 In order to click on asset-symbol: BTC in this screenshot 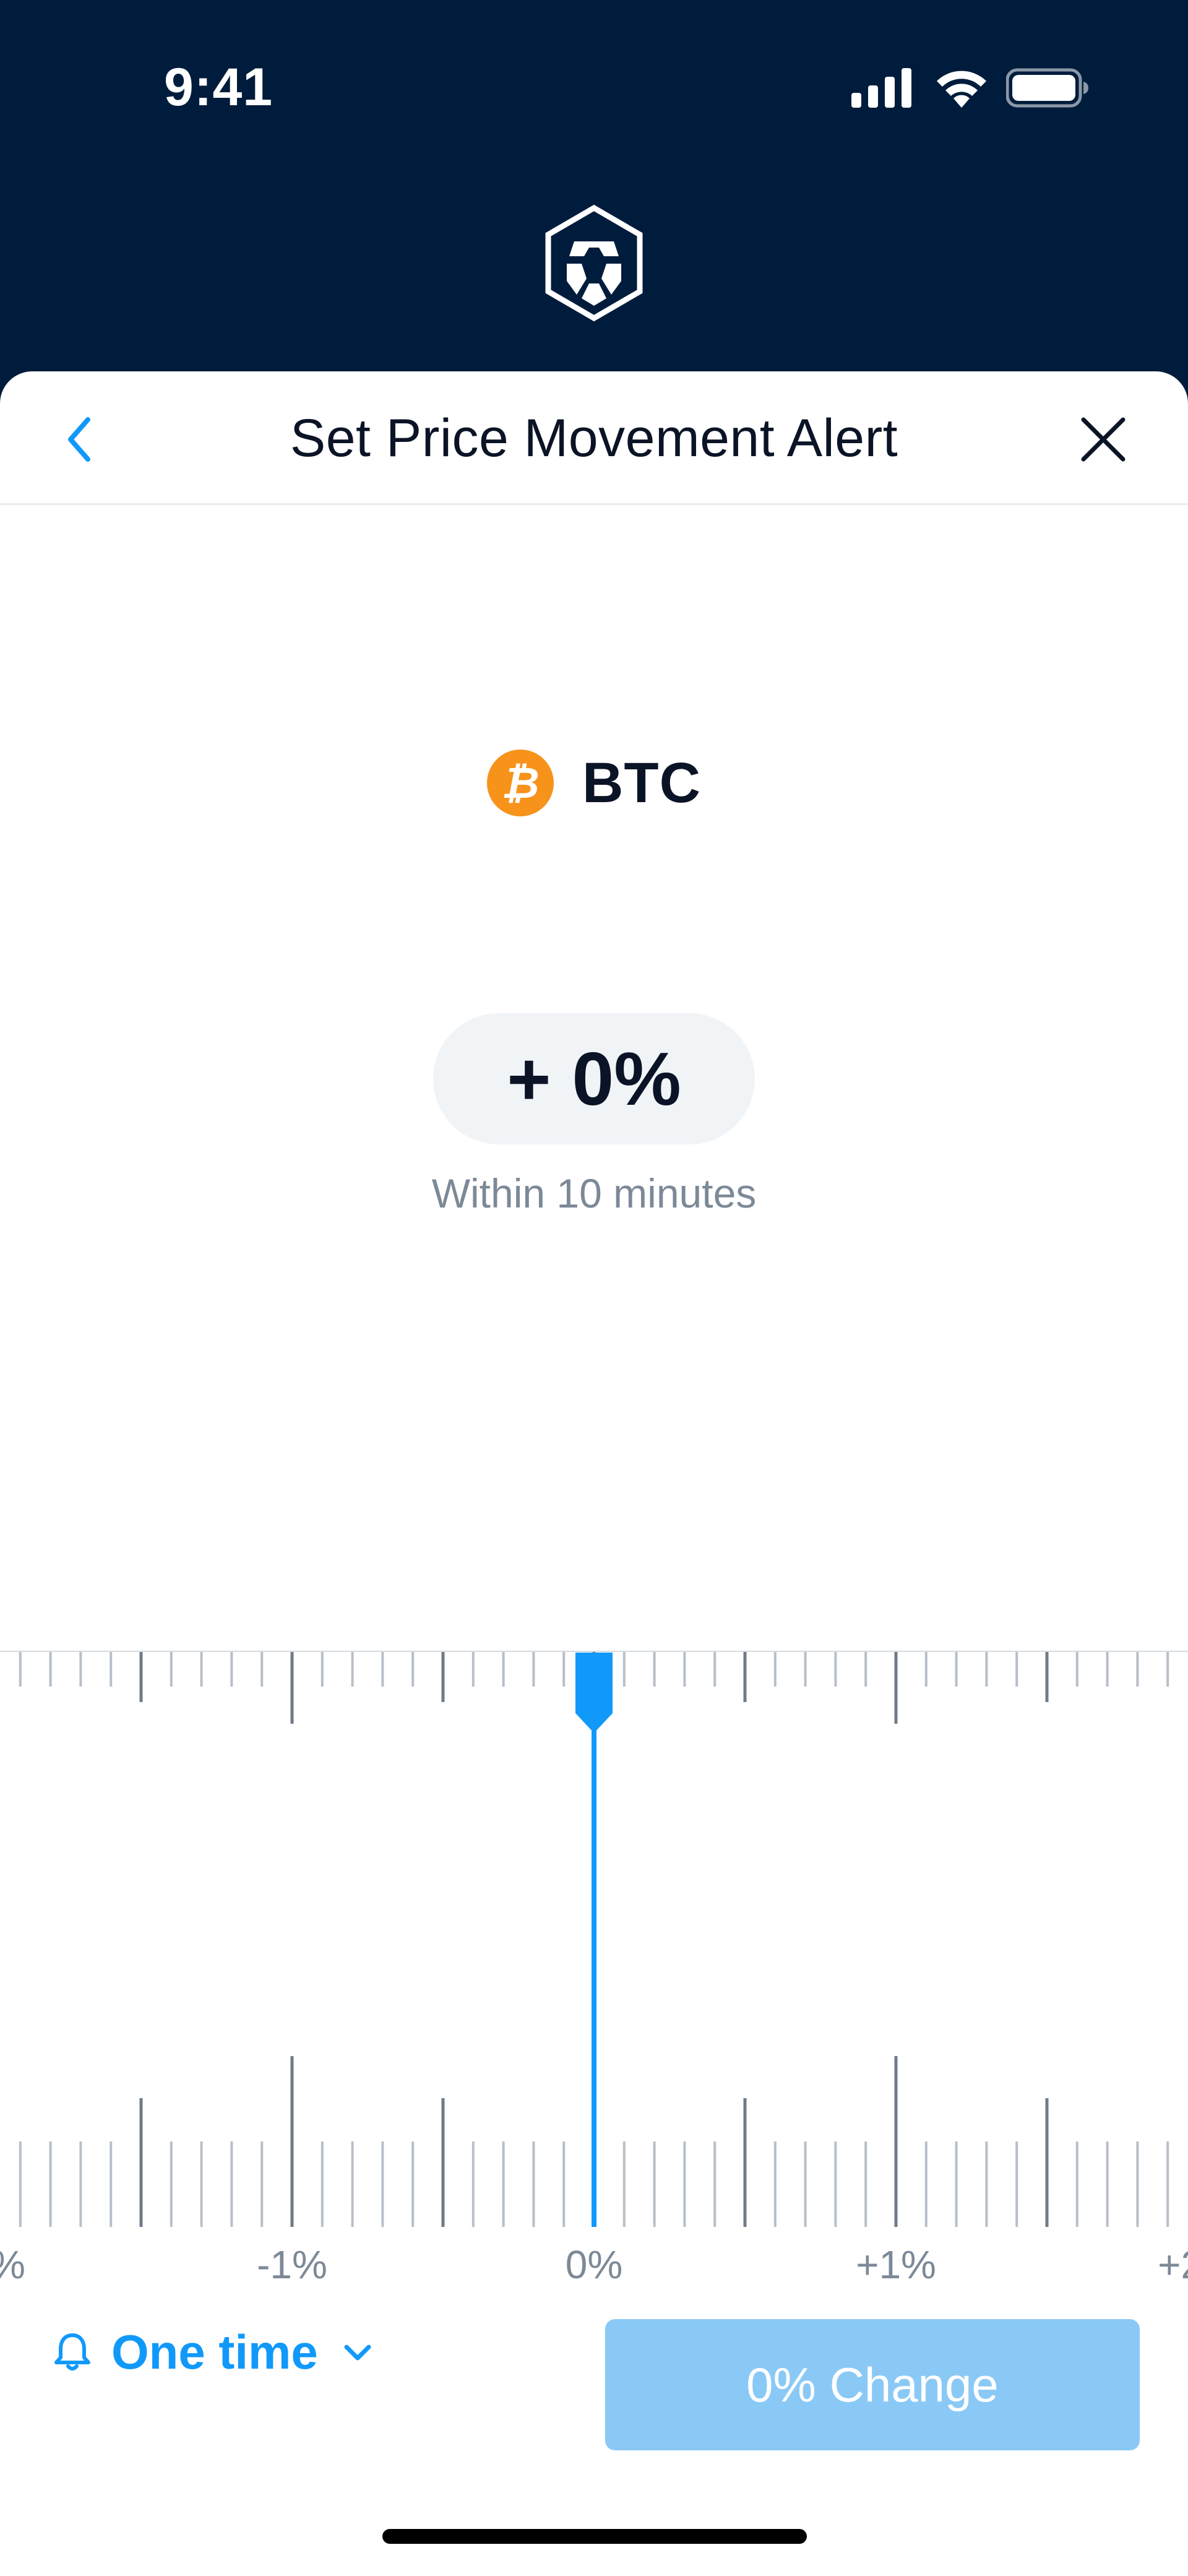, I will do `click(642, 783)`.